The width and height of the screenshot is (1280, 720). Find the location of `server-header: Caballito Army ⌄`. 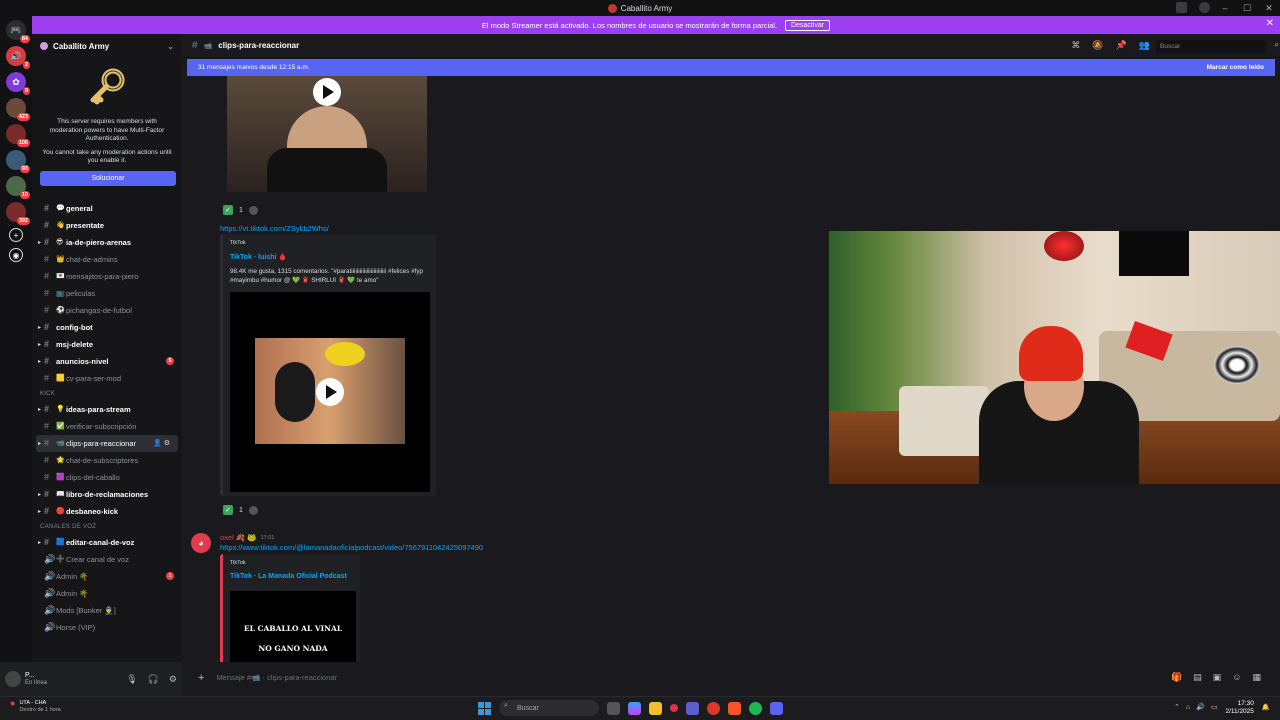

server-header: Caballito Army ⌄ is located at coordinates (107, 46).